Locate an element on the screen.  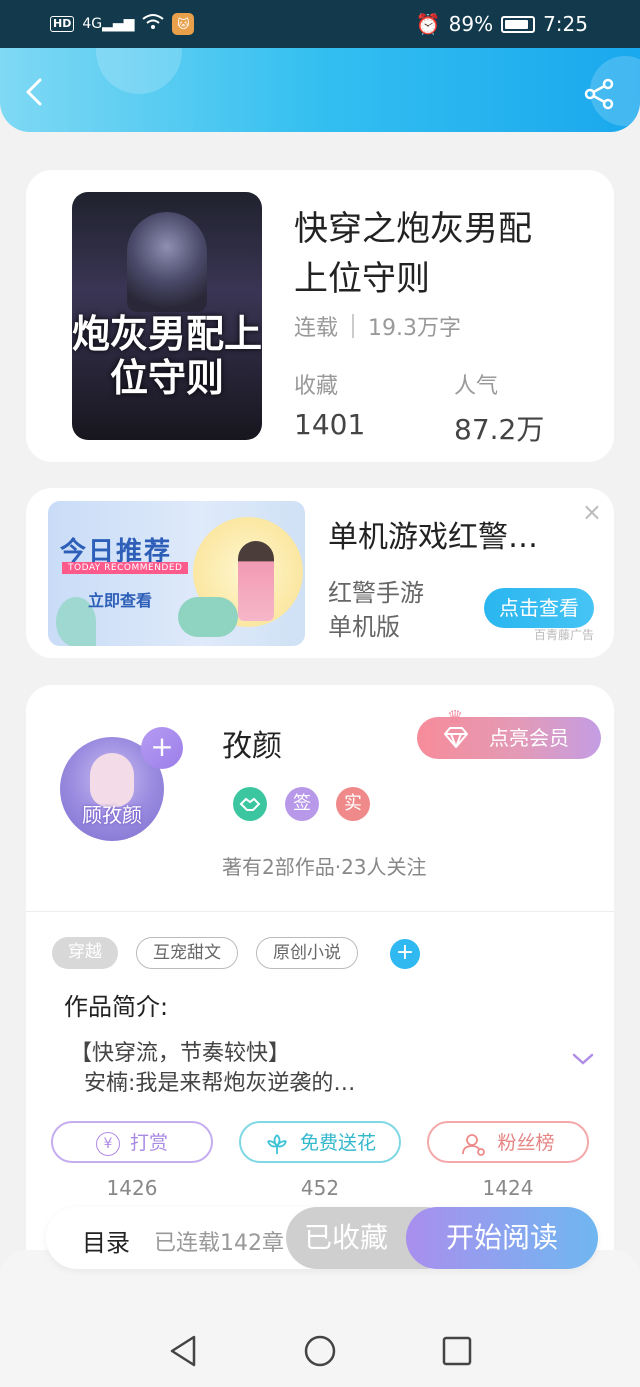
tag-chip: 原创小说 is located at coordinates (307, 953).